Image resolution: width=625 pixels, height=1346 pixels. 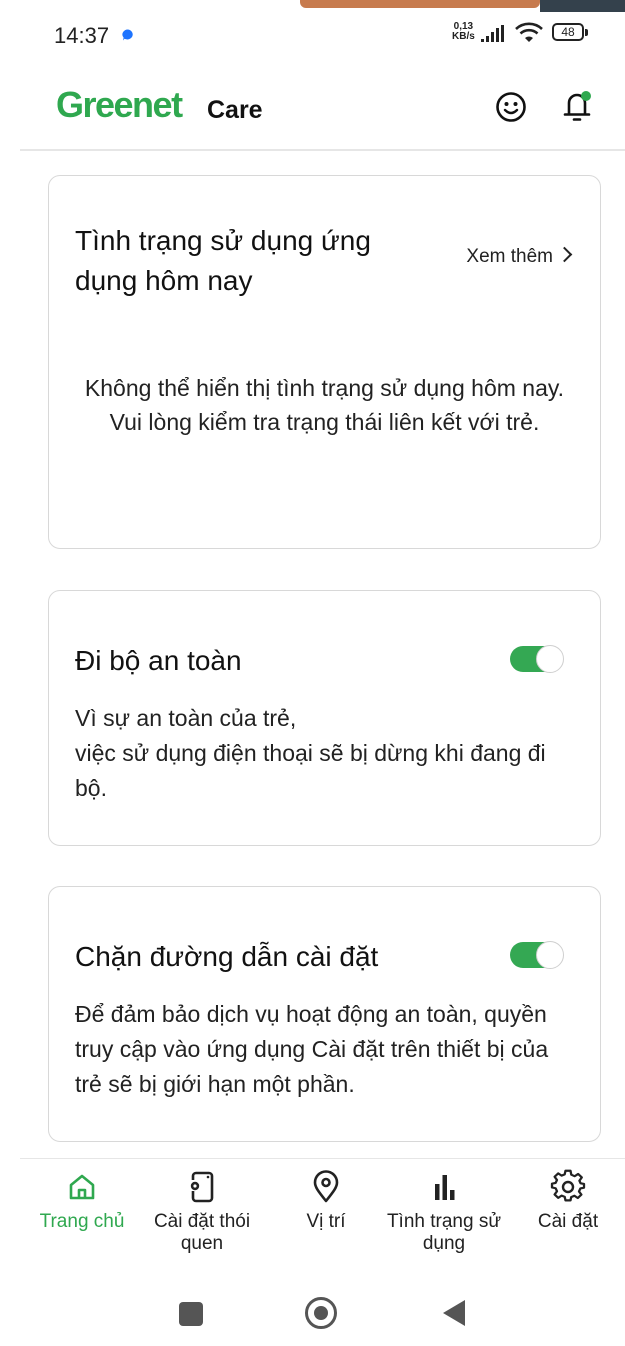 What do you see at coordinates (564, 254) in the screenshot?
I see `chevron-right-icon` at bounding box center [564, 254].